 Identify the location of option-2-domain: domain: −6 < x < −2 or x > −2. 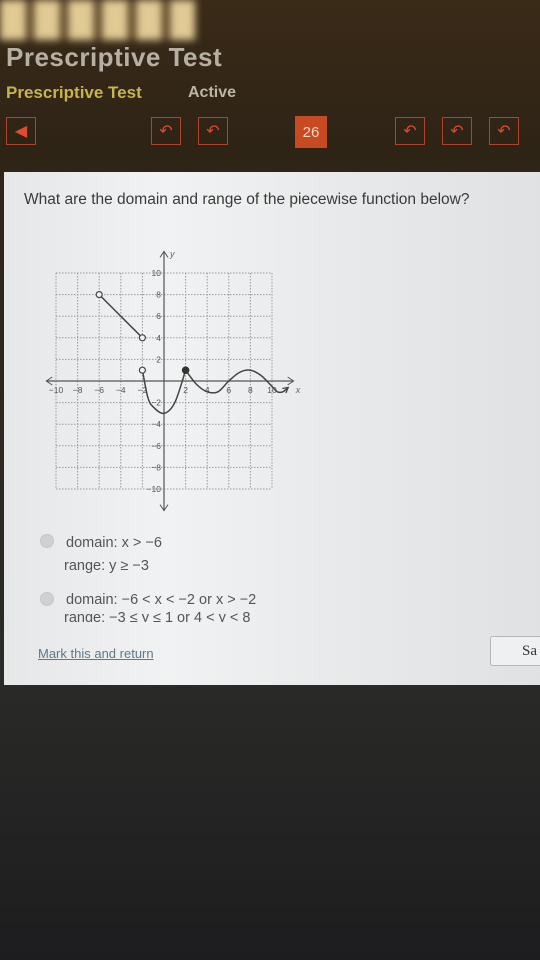
(161, 600).